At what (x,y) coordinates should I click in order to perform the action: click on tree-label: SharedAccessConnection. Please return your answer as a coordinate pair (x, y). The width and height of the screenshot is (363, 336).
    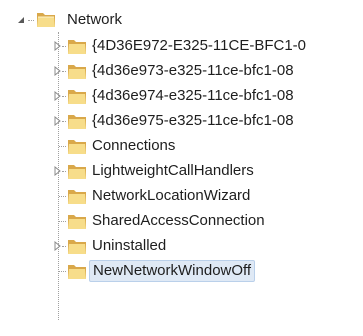
    Looking at the image, I should click on (178, 220).